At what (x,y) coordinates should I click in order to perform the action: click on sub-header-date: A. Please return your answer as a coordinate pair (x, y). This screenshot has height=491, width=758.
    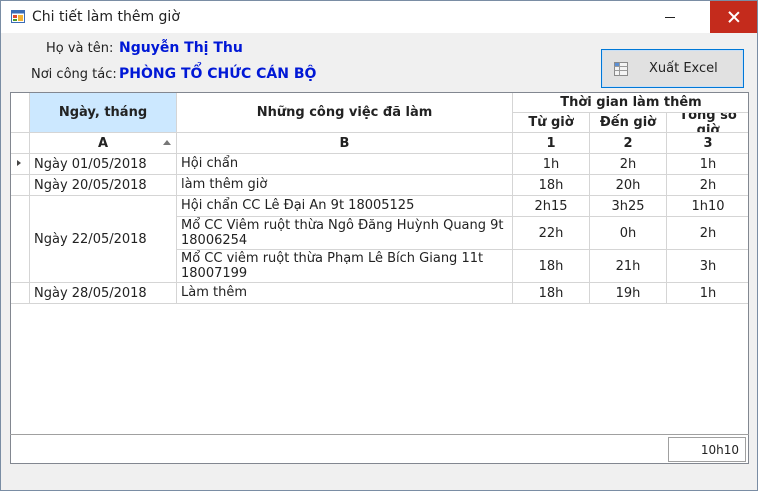
    Looking at the image, I should click on (103, 143).